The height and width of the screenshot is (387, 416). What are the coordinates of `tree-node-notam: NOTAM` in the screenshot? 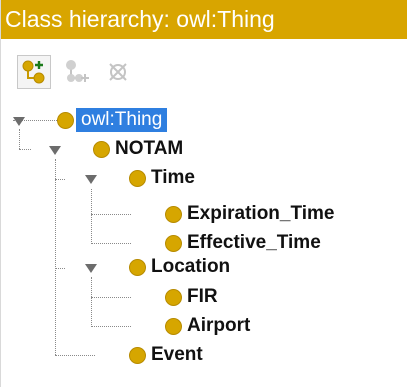 It's located at (138, 149).